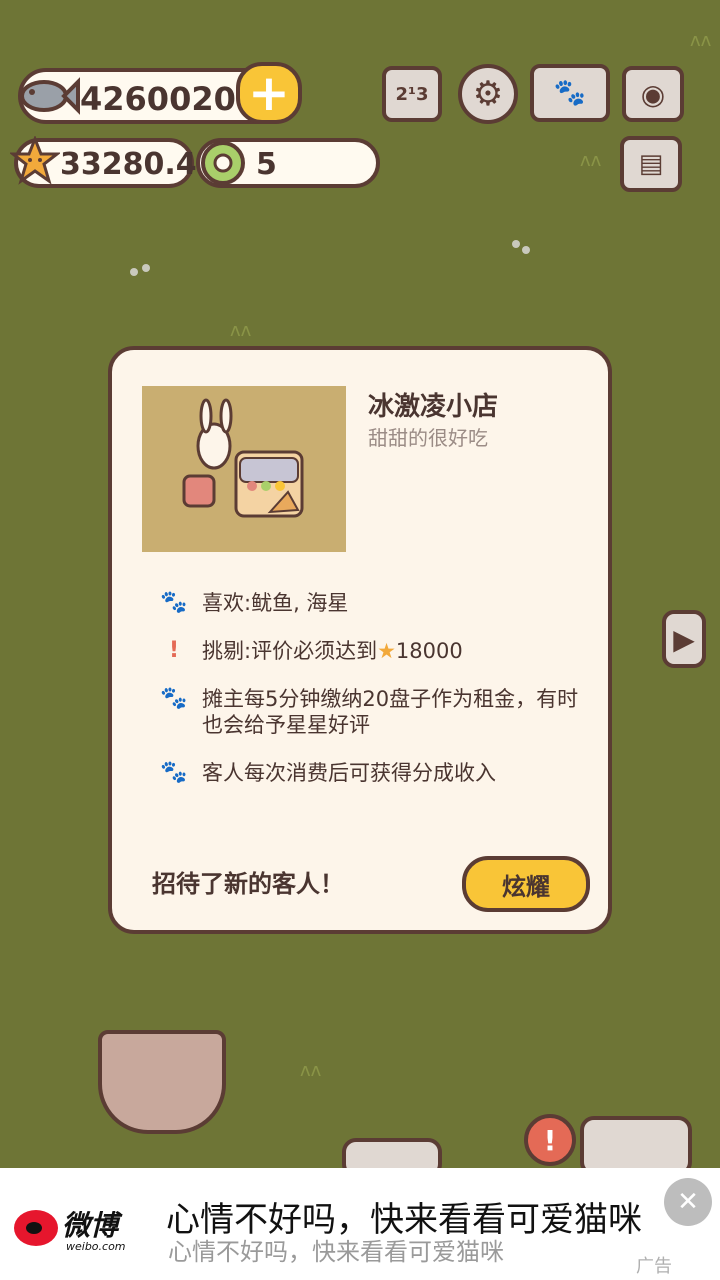  Describe the element at coordinates (248, 884) in the screenshot. I see `new-guest-message: 招待了新的客人！` at that location.